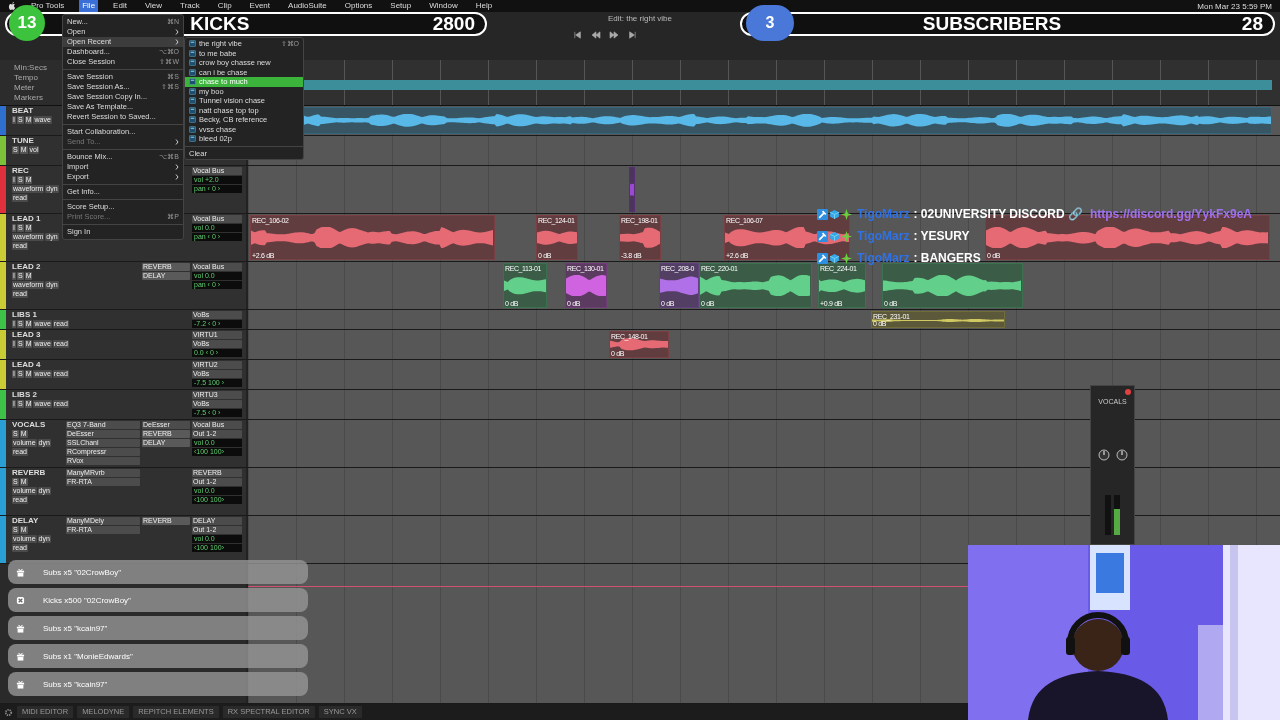 This screenshot has height=720, width=1280. What do you see at coordinates (88, 656) in the screenshot?
I see `alert-text: Subs x1 "MonieEdwards"` at bounding box center [88, 656].